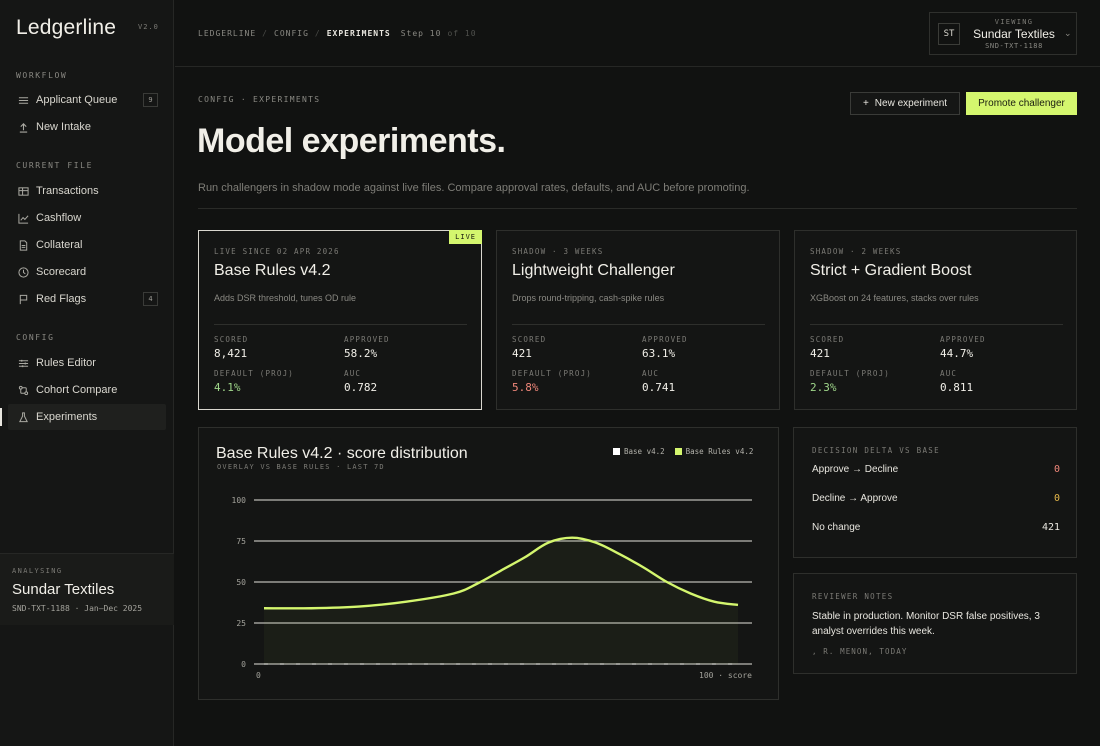 This screenshot has width=1100, height=746. What do you see at coordinates (22, 100) in the screenshot?
I see `list-icon` at bounding box center [22, 100].